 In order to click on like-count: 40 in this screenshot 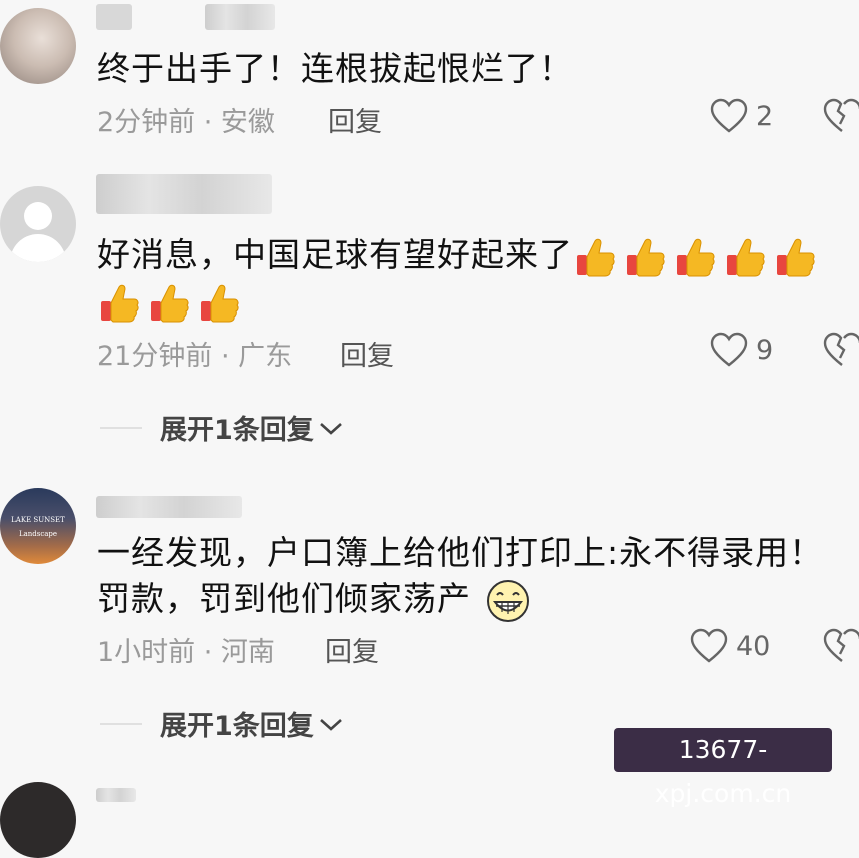, I will do `click(753, 646)`.